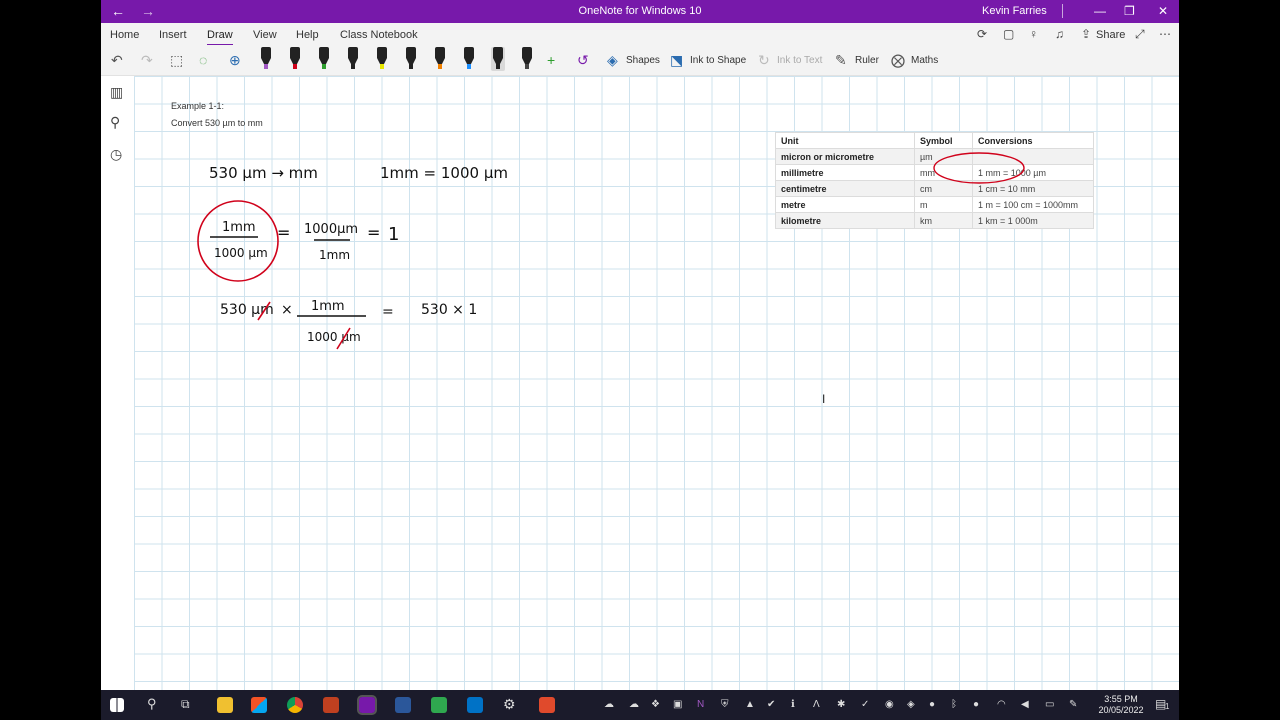  I want to click on unit-cell: centimetre, so click(845, 188).